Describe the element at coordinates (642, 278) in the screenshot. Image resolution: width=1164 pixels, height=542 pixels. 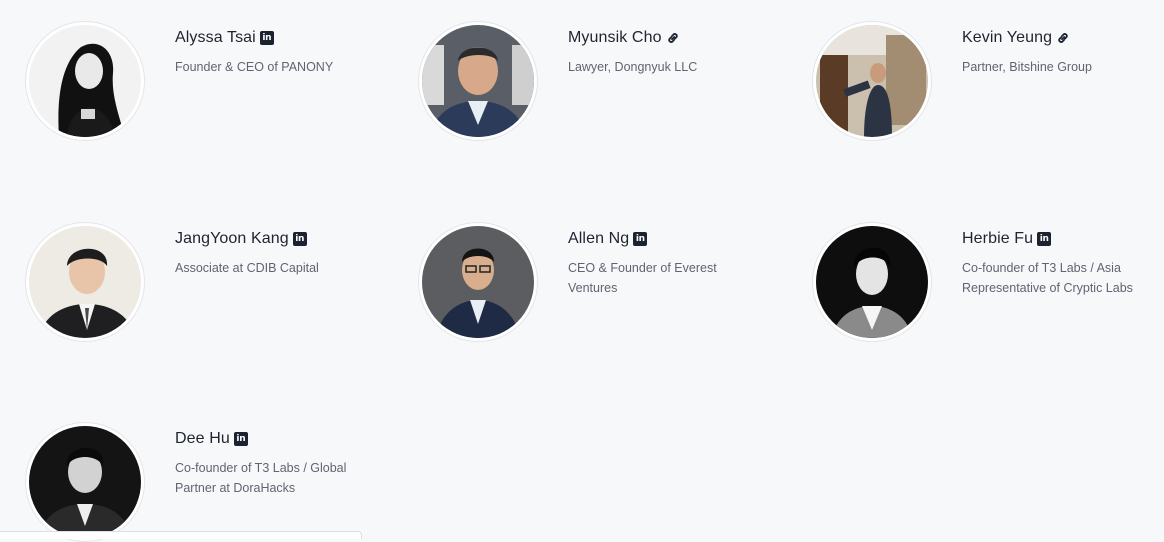
I see `member-role: CEO & Founder of Everest Ventures` at that location.